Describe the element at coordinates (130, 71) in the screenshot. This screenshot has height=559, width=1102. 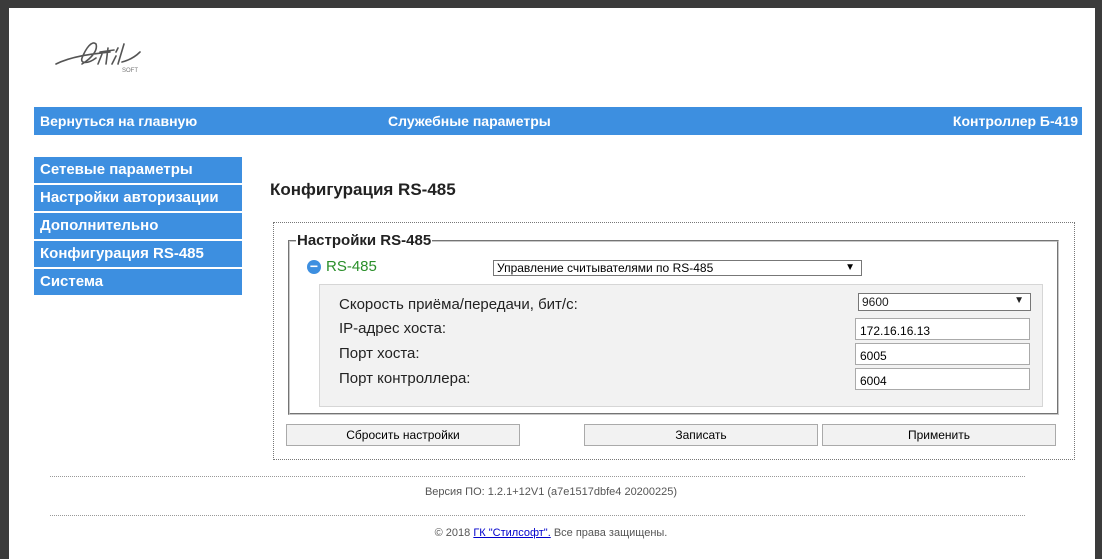
I see `logo-subtext: SOFT` at that location.